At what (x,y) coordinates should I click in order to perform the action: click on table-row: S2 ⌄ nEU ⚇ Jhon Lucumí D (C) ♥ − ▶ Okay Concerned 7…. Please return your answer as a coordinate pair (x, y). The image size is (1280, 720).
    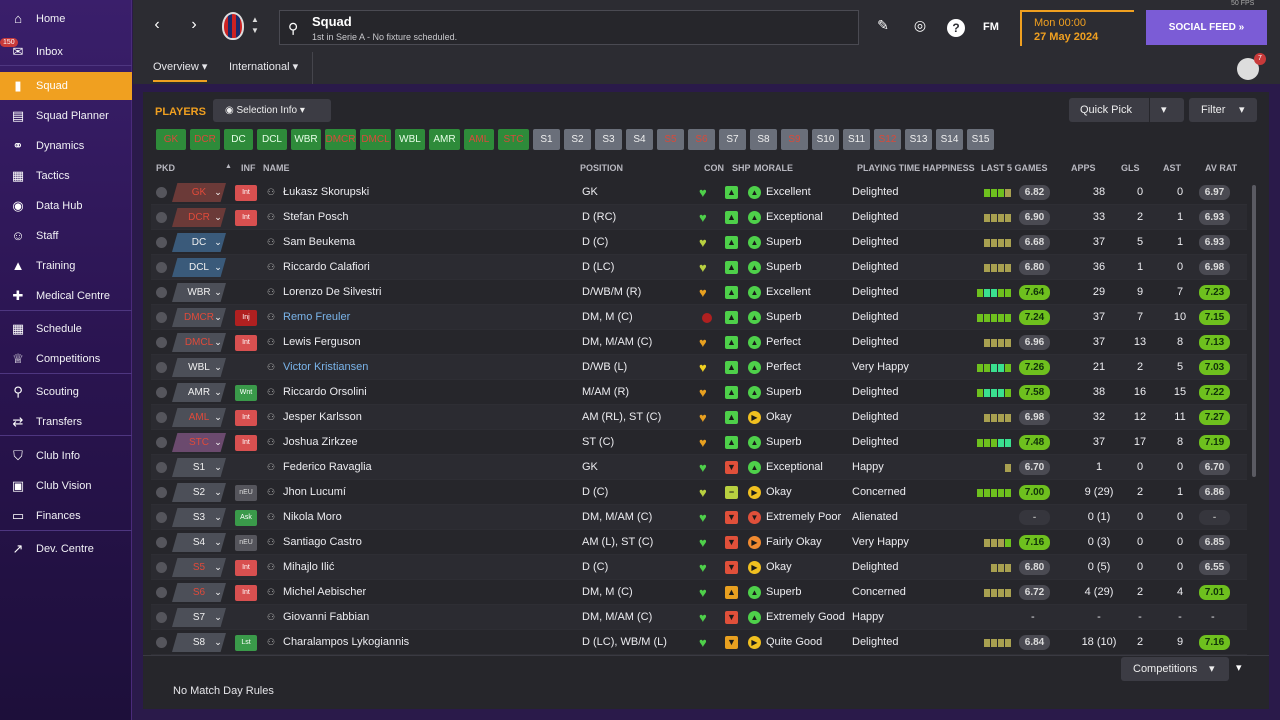
    Looking at the image, I should click on (699, 492).